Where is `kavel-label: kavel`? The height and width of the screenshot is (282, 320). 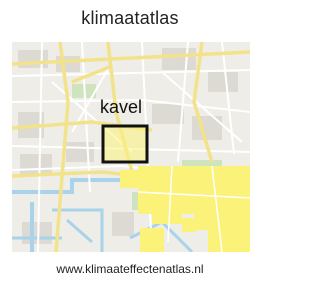
kavel-label: kavel is located at coordinates (121, 107).